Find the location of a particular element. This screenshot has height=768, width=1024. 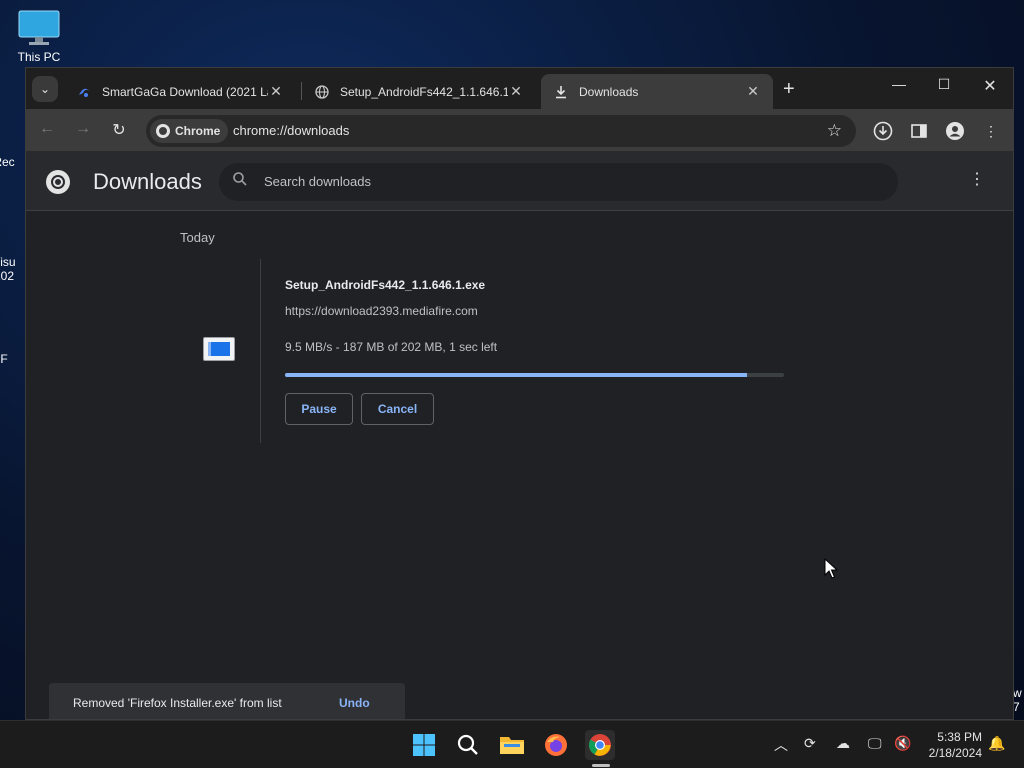

forward-button: → is located at coordinates (83, 131).